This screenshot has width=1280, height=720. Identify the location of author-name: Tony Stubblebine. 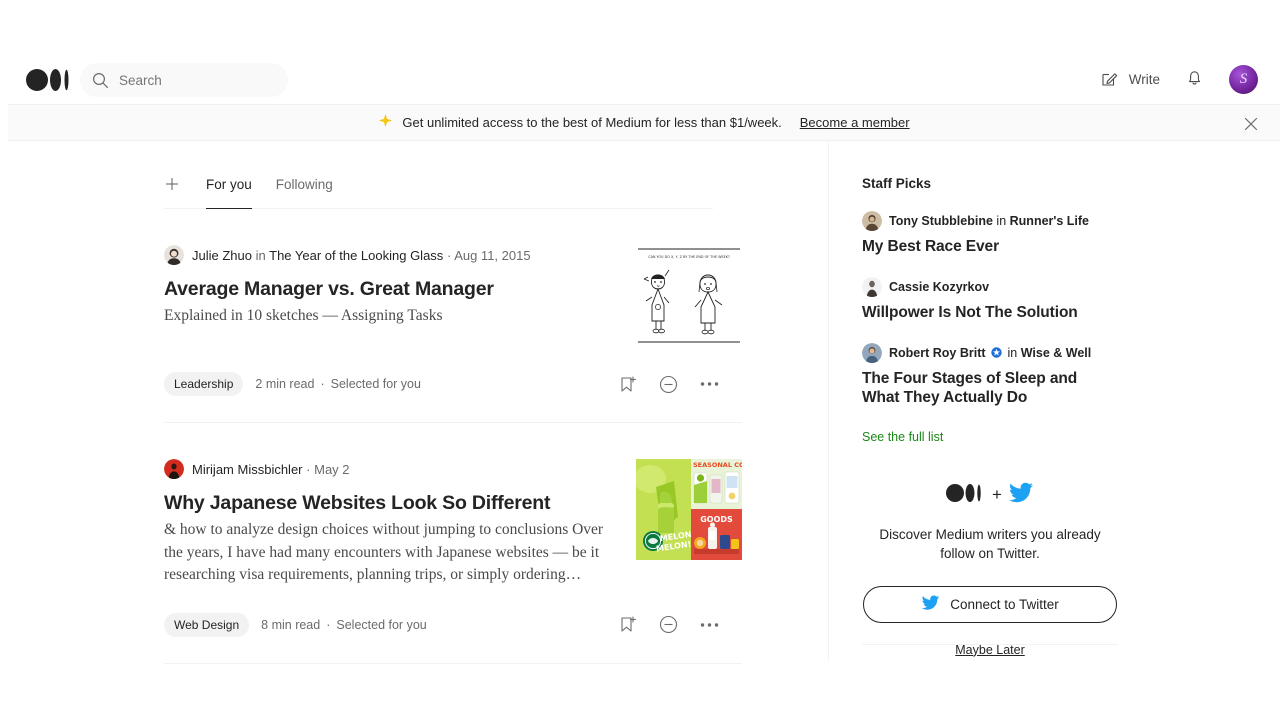
(941, 221).